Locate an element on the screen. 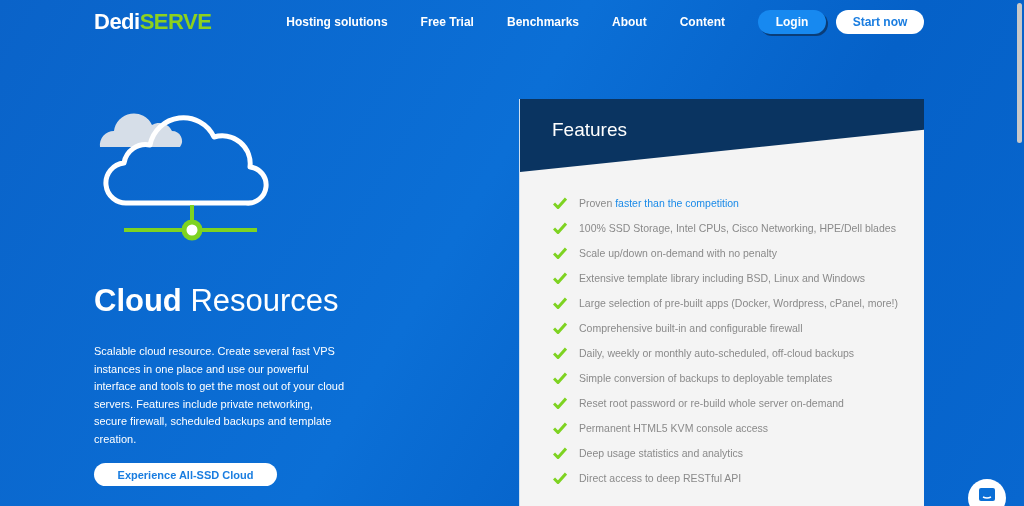 This screenshot has height=506, width=1024. experience-button: Experience All-SSD Cloud is located at coordinates (185, 474).